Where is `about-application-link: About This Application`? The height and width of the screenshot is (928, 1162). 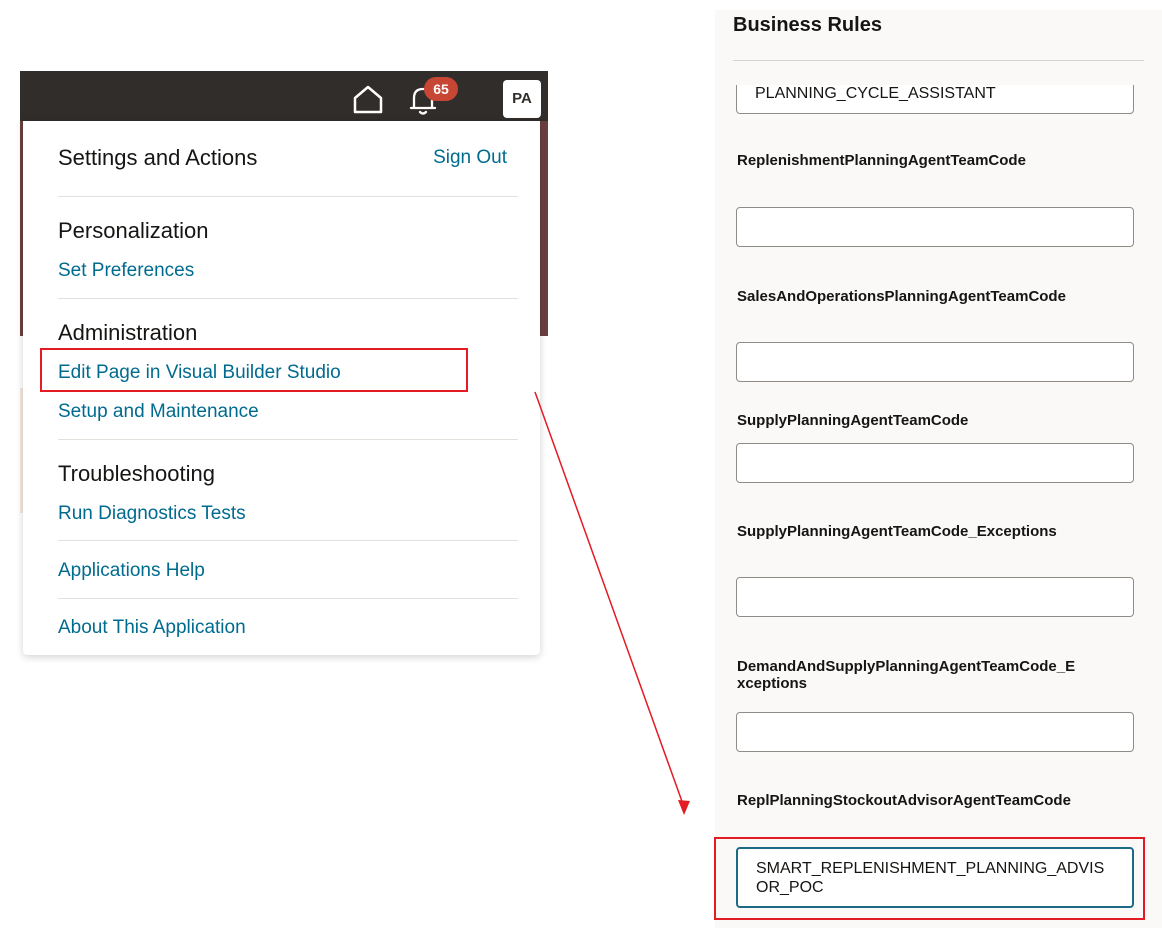 about-application-link: About This Application is located at coordinates (152, 628).